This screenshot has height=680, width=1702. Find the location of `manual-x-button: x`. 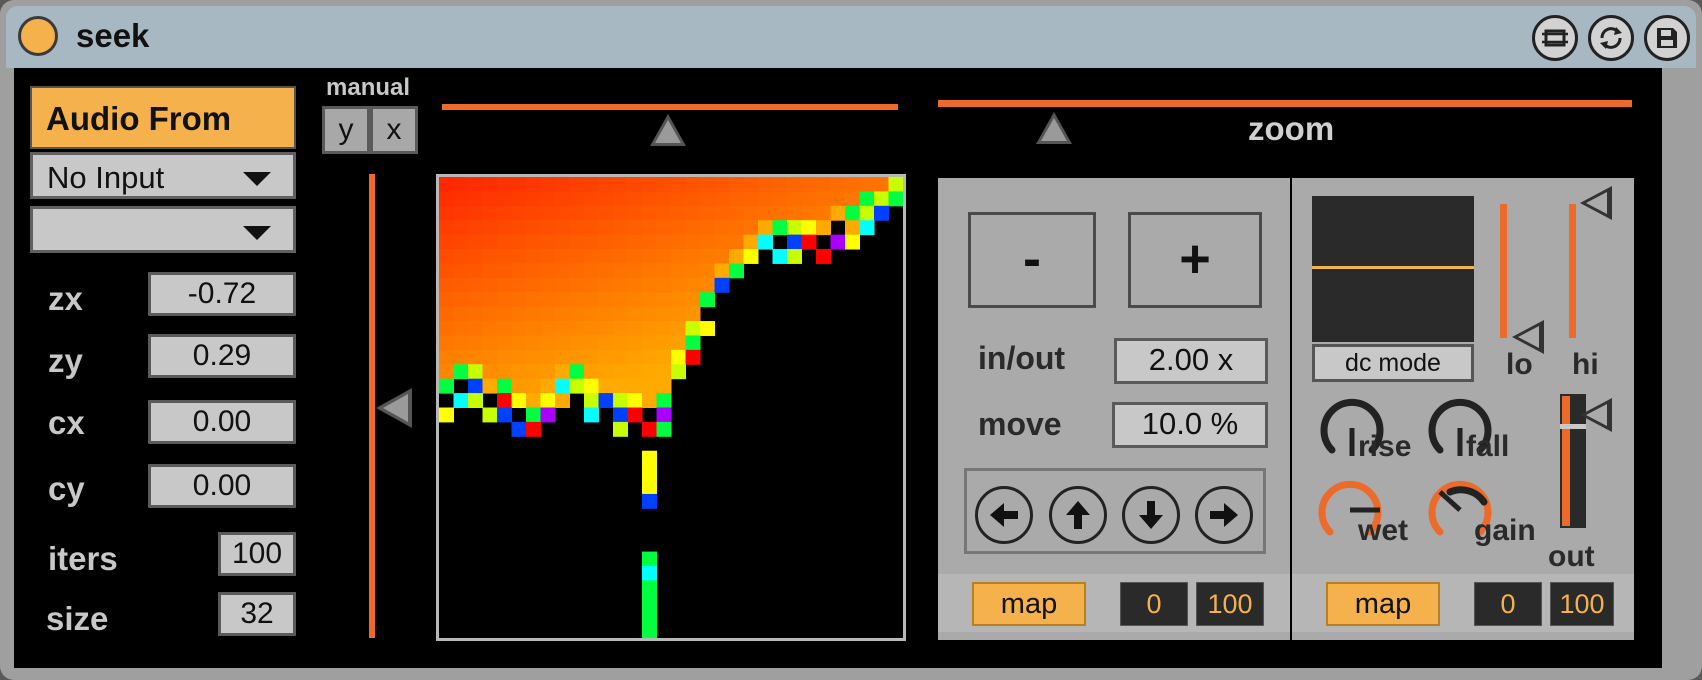

manual-x-button: x is located at coordinates (394, 130).